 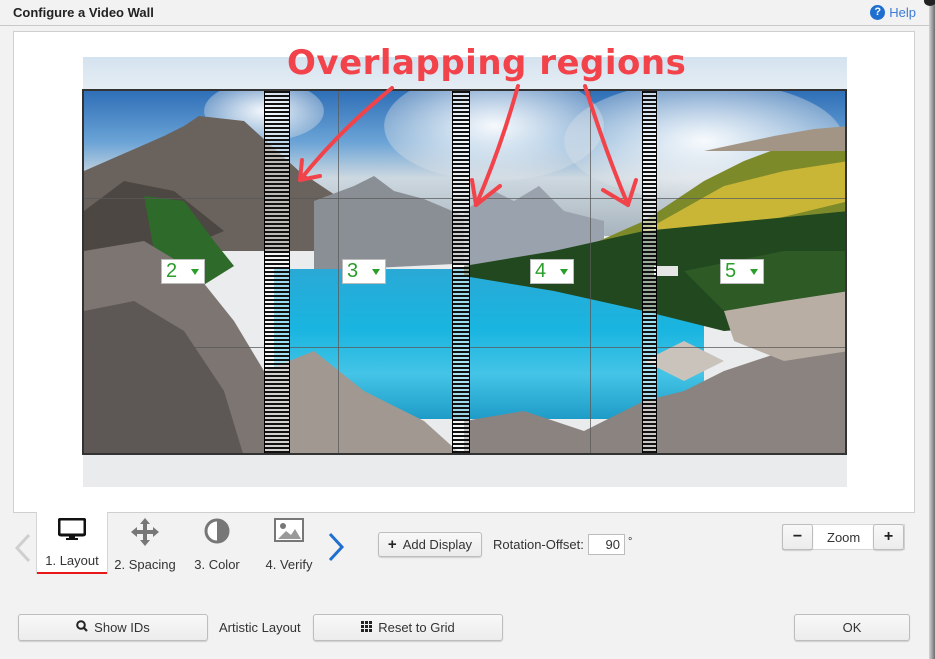 I want to click on tab-layout: 1. Layout, so click(x=72, y=543).